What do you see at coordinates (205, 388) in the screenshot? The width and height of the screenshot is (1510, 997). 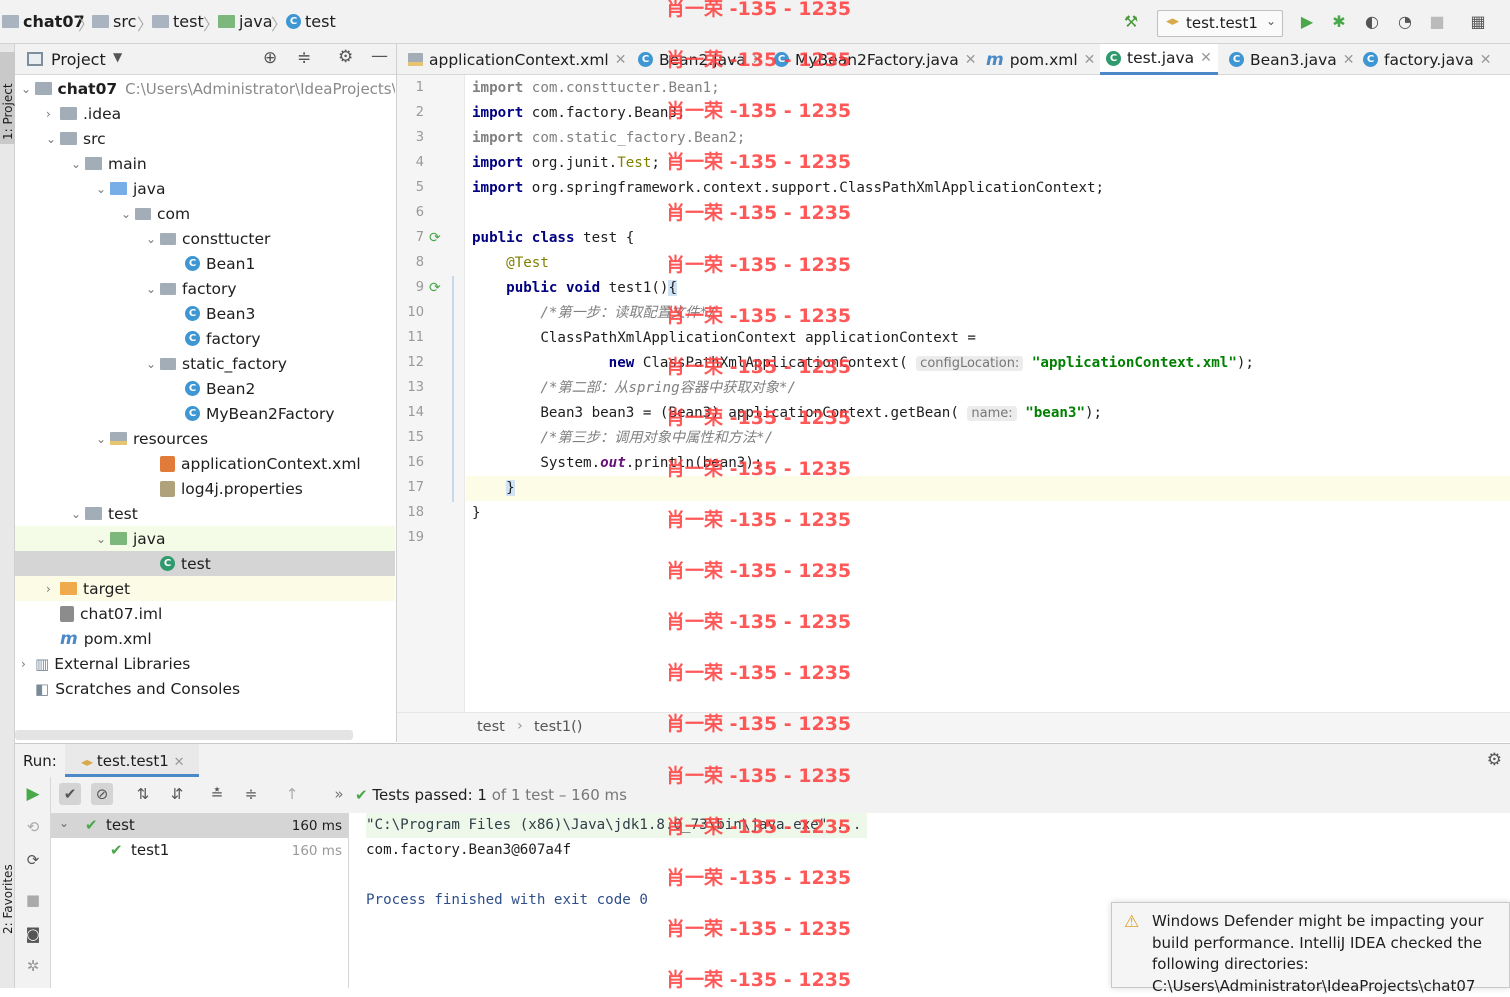 I see `tree-item-bean2: CBean2` at bounding box center [205, 388].